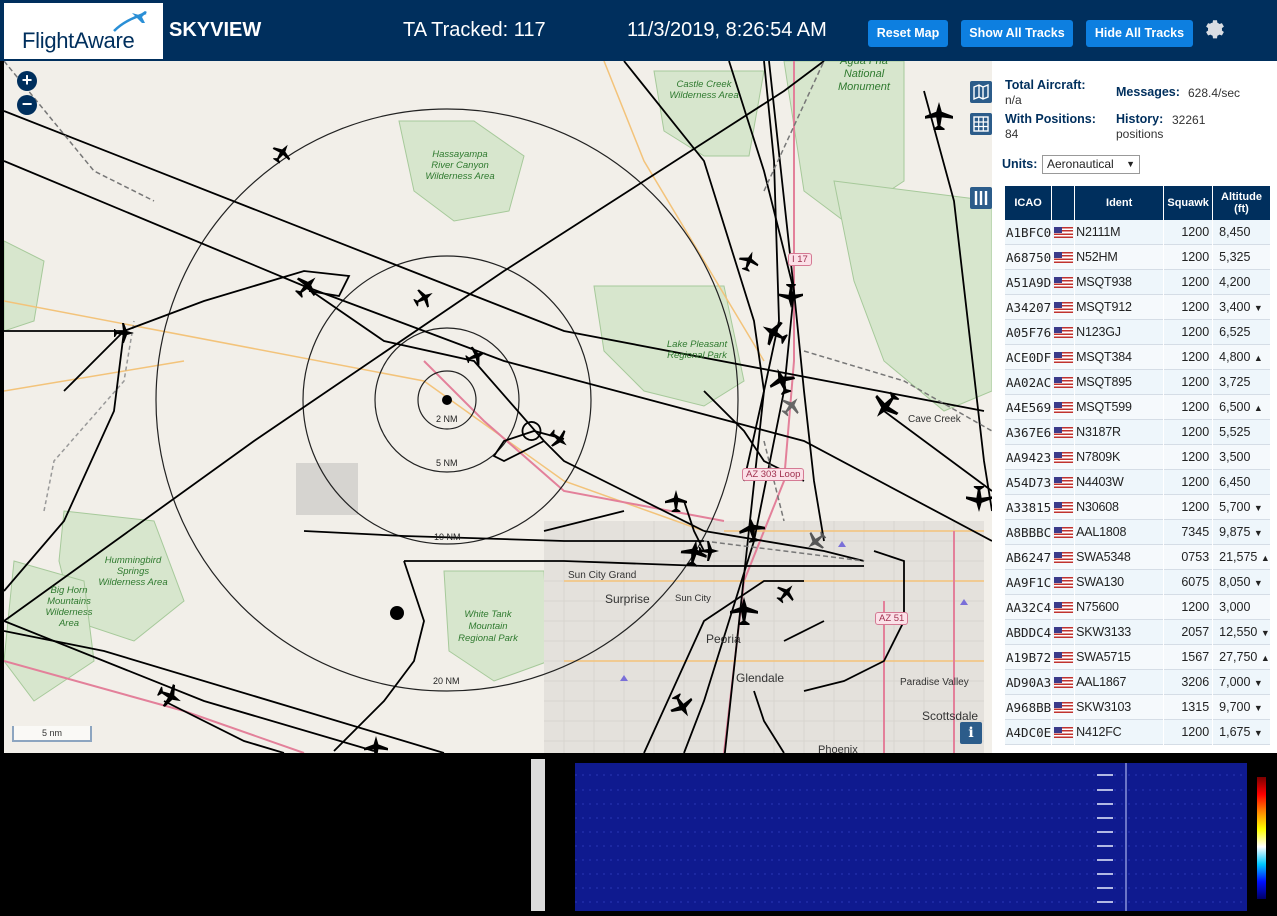  I want to click on col-icao: ICAO, so click(1028, 203).